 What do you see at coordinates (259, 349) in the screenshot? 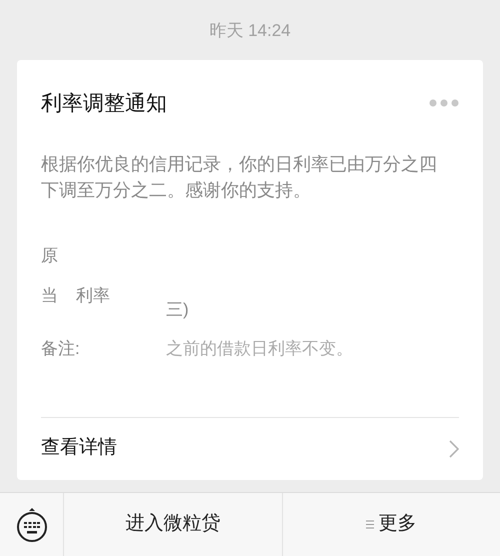
I see `field-value: 之前的借款日利率不变。` at bounding box center [259, 349].